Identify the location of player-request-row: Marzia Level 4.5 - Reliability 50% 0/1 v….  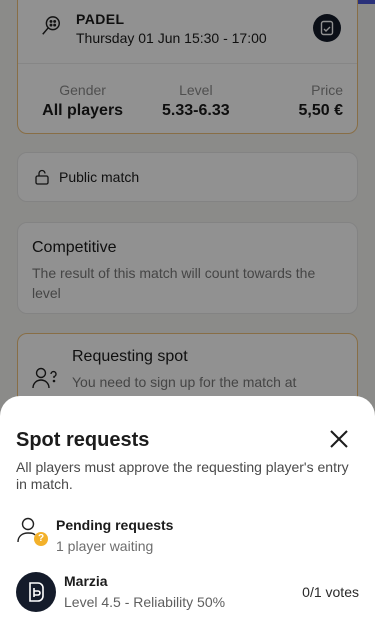
(187, 593).